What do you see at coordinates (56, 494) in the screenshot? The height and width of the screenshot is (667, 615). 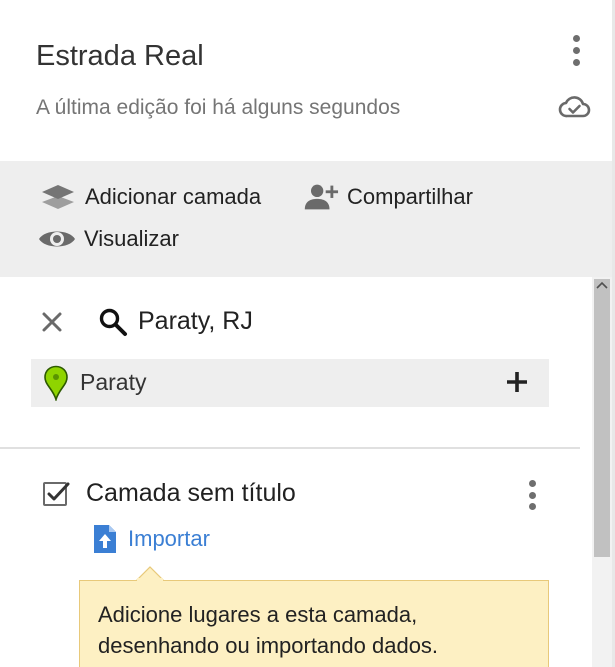 I see `layer-visibility-checkbox` at bounding box center [56, 494].